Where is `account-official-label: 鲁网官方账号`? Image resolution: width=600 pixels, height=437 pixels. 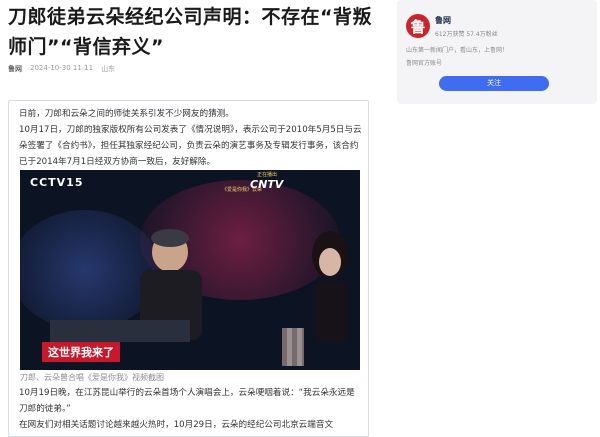
account-official-label: 鲁网官方账号 is located at coordinates (424, 63).